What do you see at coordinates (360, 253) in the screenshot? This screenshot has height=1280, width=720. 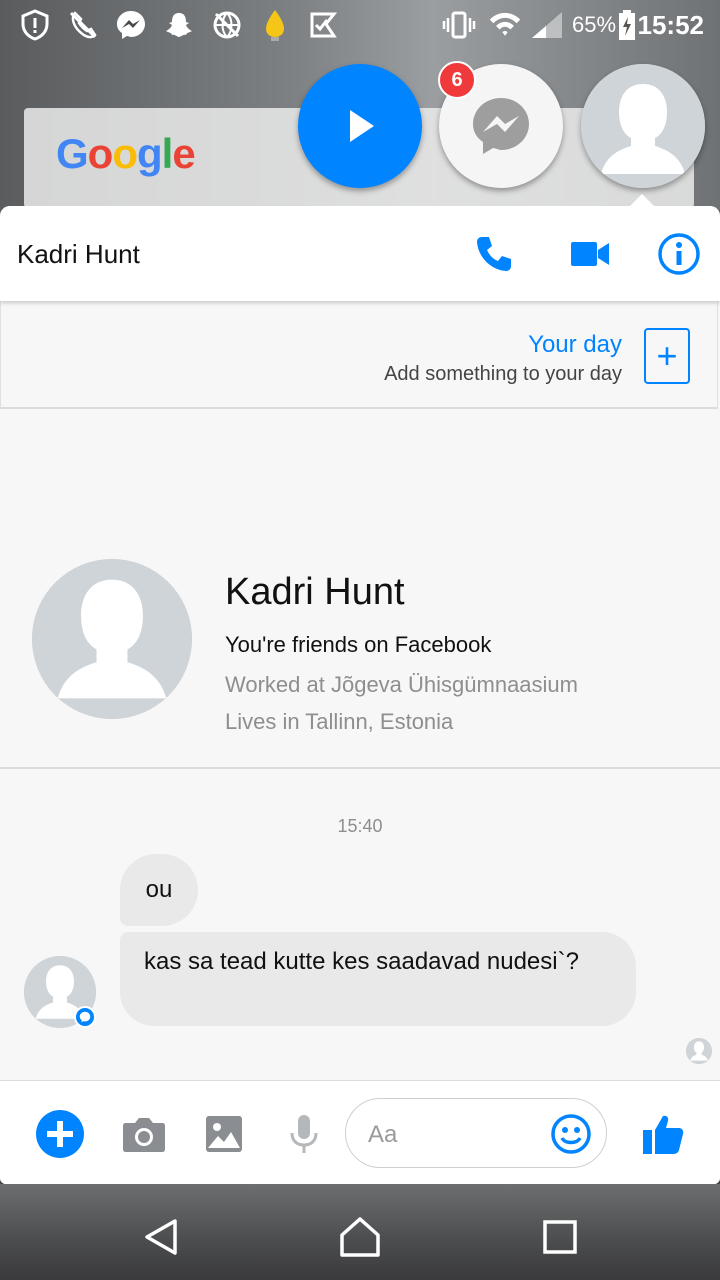 I see `conversation-header: Kadri Hunt` at bounding box center [360, 253].